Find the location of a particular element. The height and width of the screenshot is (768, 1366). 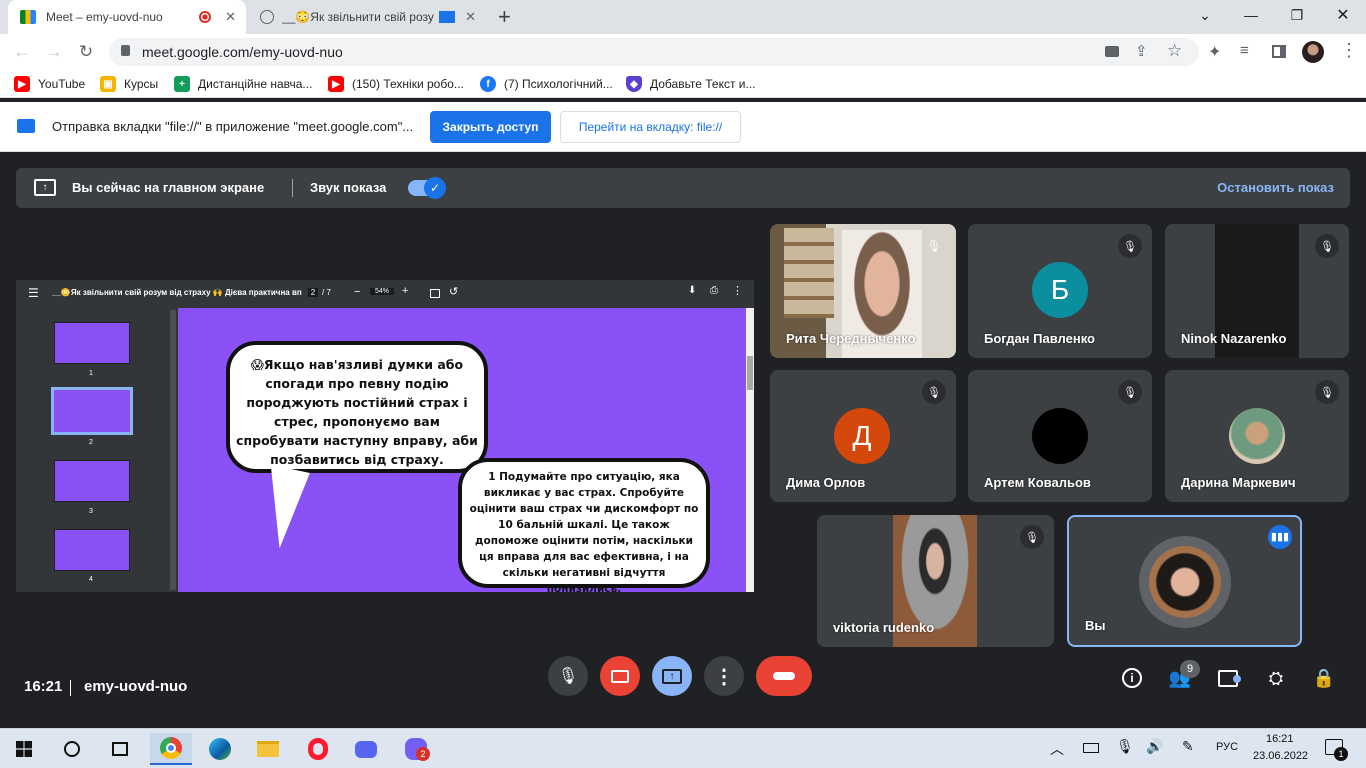

windows-taskbar: 2 ︿ 🎙 🔊 ✎ РУС 16:21 23.06.2022 1 is located at coordinates (683, 748).